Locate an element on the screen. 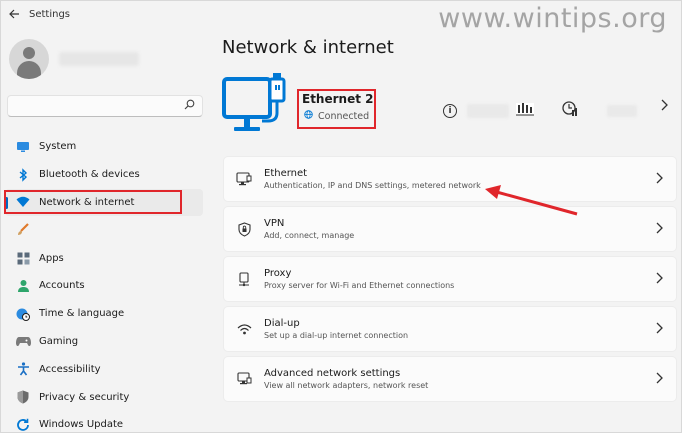 The height and width of the screenshot is (433, 682). page-title: Network & internet is located at coordinates (308, 47).